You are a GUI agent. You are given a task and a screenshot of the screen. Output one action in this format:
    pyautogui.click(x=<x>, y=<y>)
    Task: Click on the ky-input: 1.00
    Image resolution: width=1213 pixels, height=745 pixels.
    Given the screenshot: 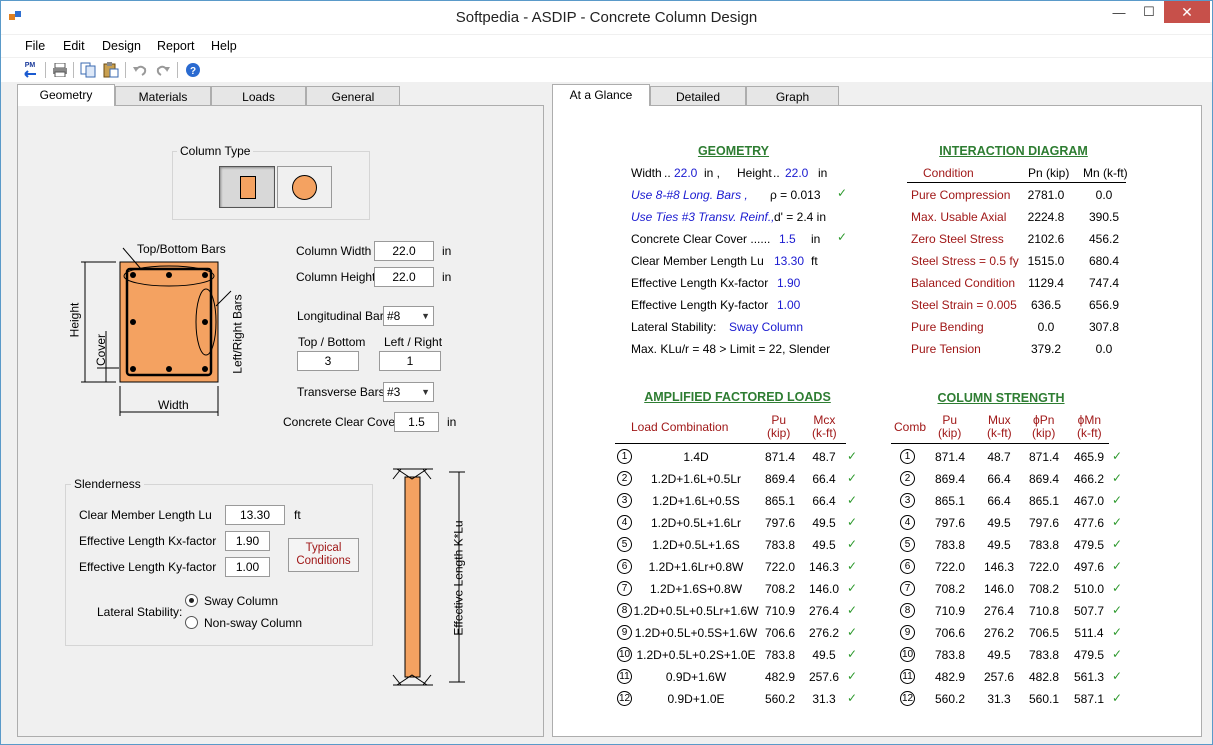 What is the action you would take?
    pyautogui.click(x=247, y=567)
    